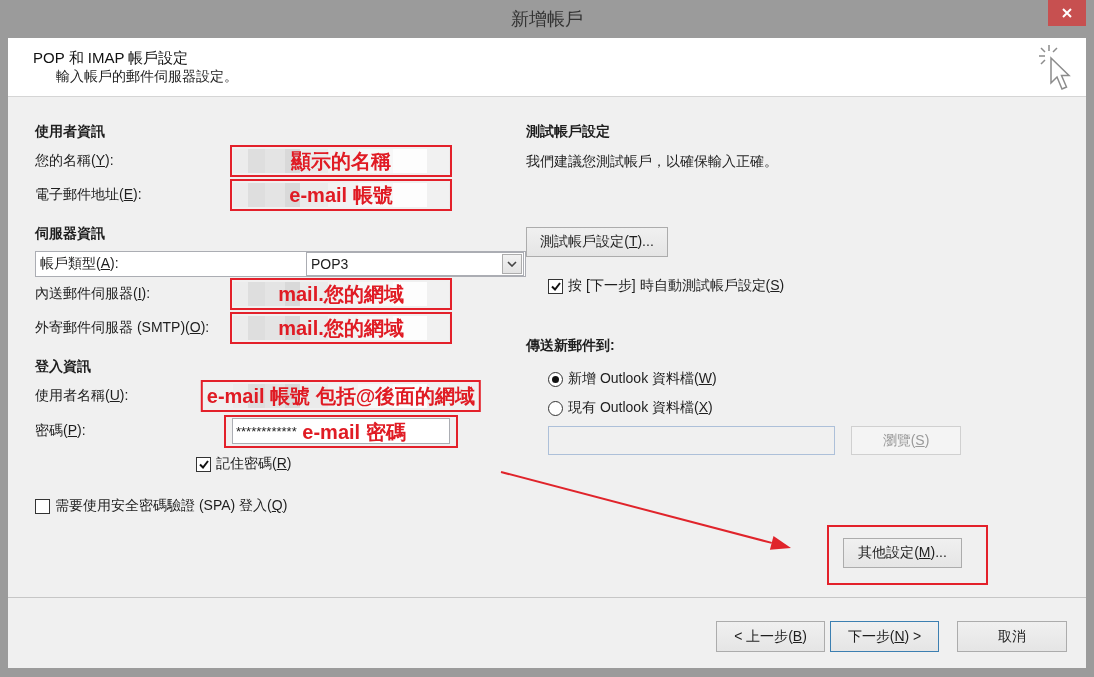  What do you see at coordinates (571, 345) in the screenshot?
I see `section-heading: 傳送新郵件到:` at bounding box center [571, 345].